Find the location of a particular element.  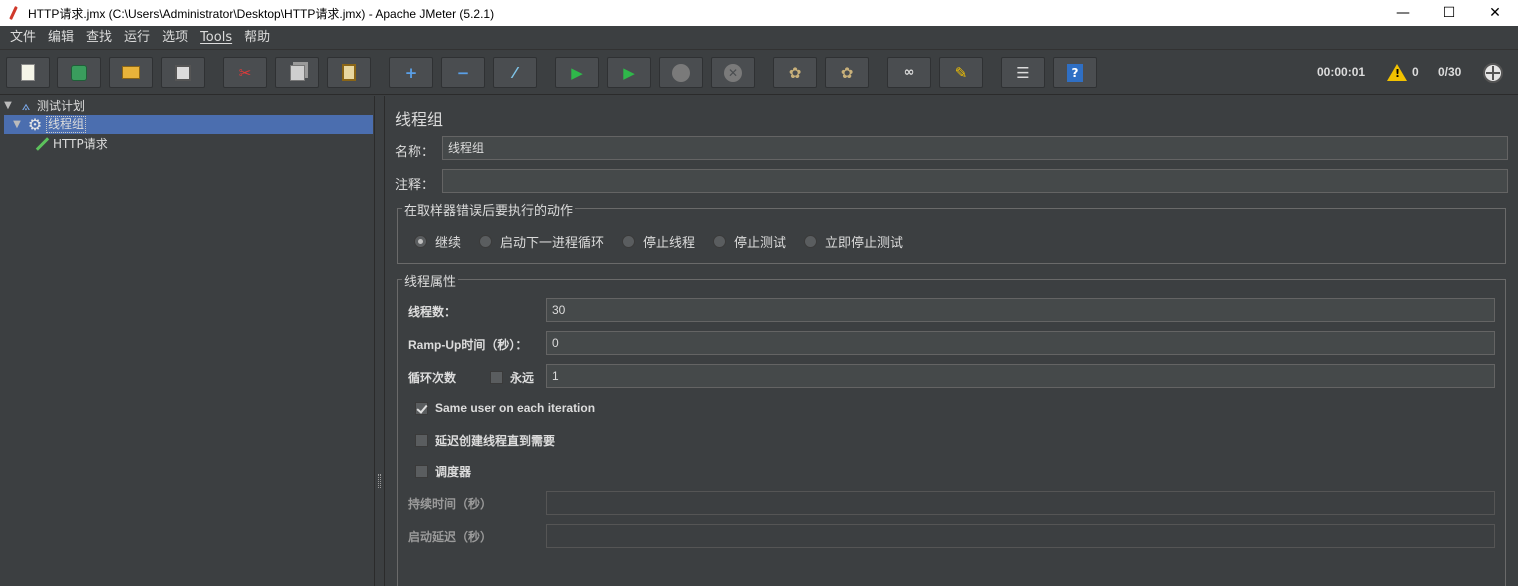

clear-button: ✿ is located at coordinates (795, 72).